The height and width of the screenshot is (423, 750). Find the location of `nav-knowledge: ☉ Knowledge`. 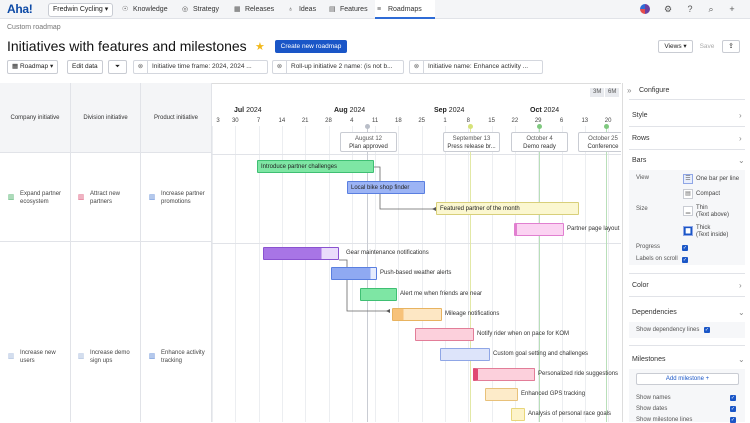

nav-knowledge: ☉ Knowledge is located at coordinates (144, 9).